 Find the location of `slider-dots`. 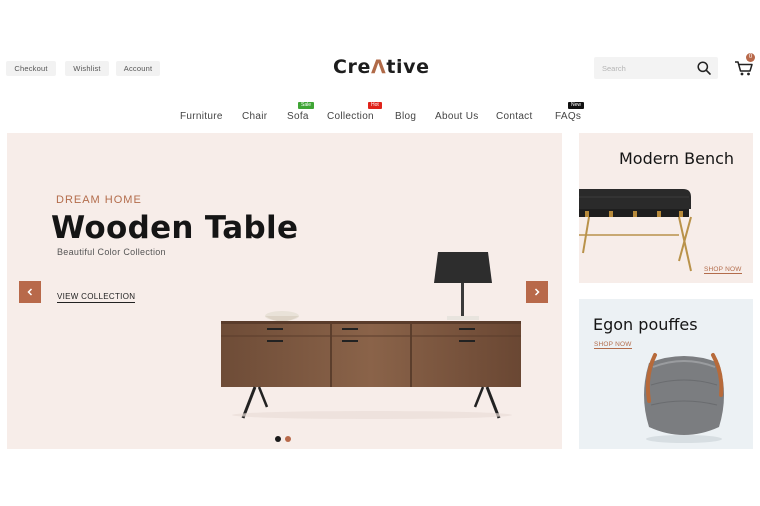

slider-dots is located at coordinates (285, 438).